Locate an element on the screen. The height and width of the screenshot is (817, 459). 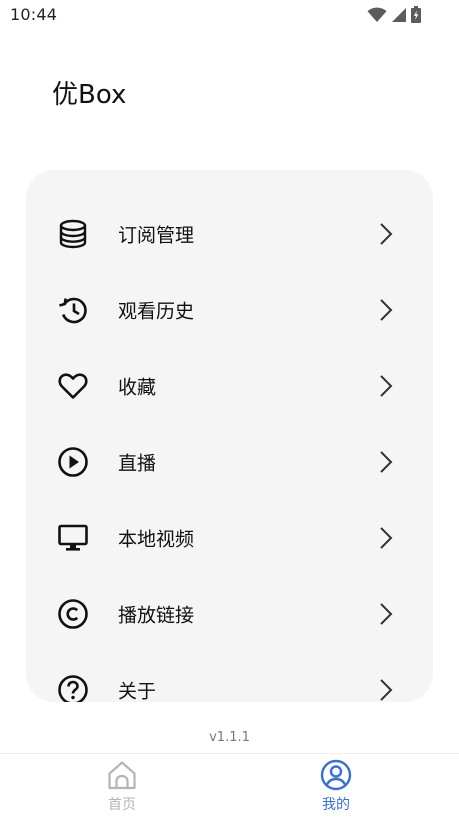
app-title: 优Box is located at coordinates (89, 95).